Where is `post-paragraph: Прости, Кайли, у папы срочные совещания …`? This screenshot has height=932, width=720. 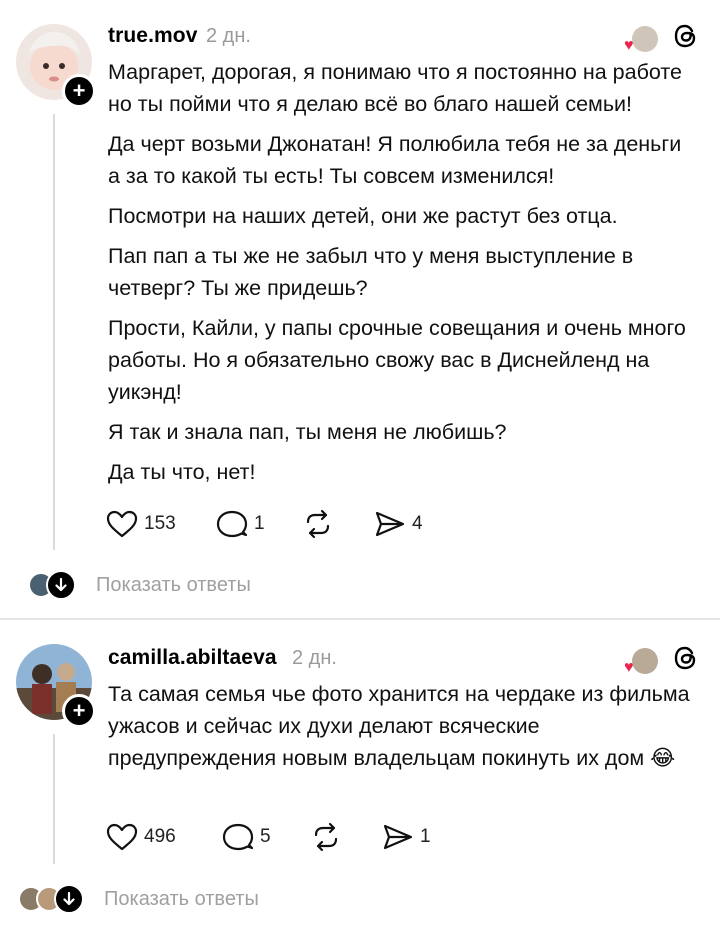
post-paragraph: Прости, Кайли, у папы срочные совещания … is located at coordinates (397, 360).